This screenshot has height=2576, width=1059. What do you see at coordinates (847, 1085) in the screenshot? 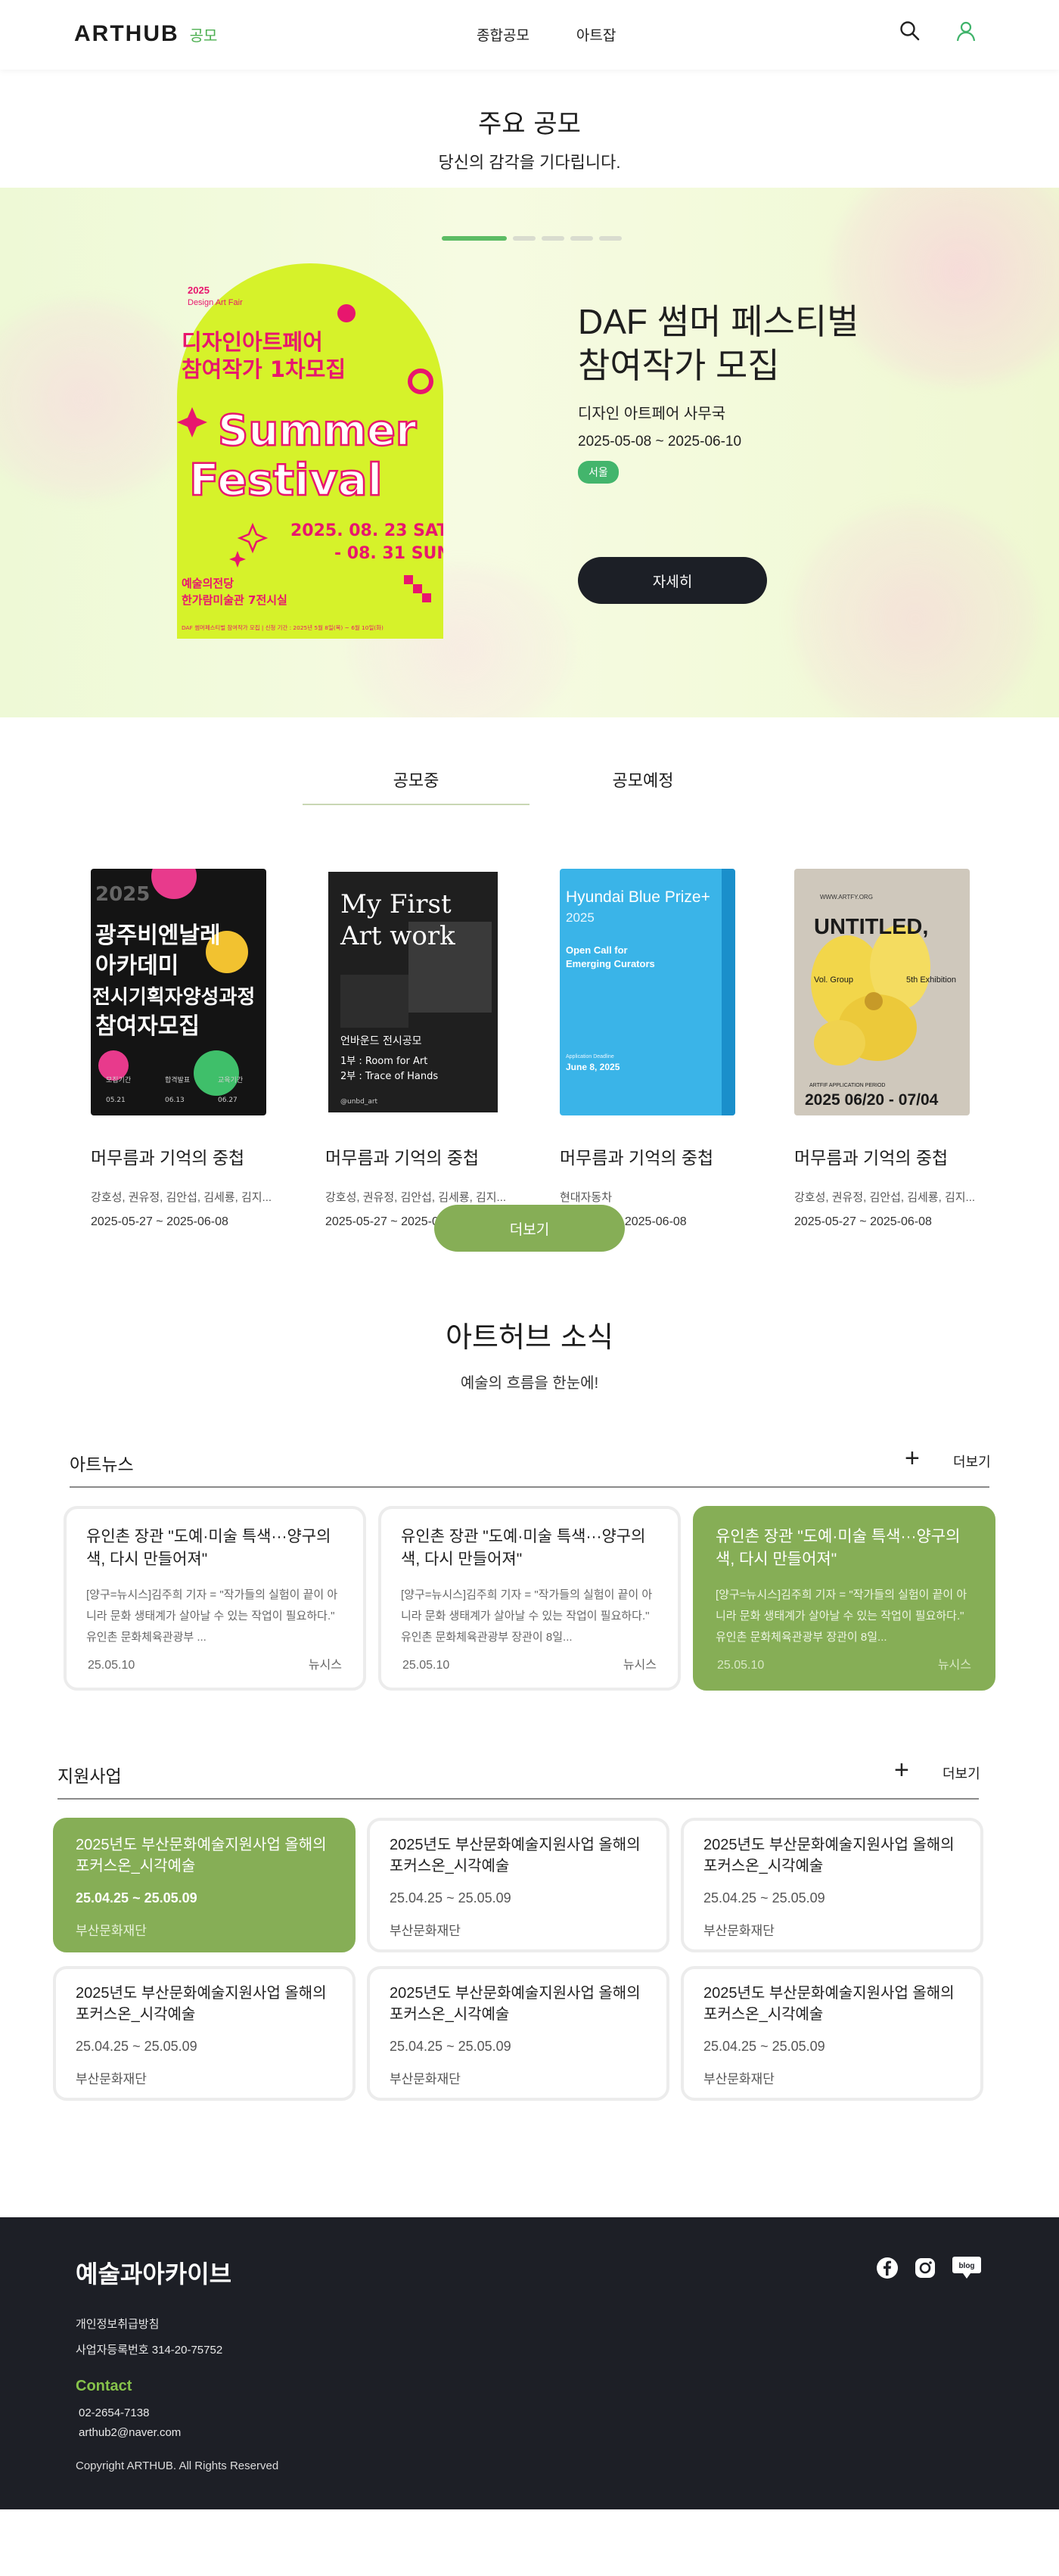
I see `poster-period-label: ARTFIF APPLICATION PERIOD` at bounding box center [847, 1085].